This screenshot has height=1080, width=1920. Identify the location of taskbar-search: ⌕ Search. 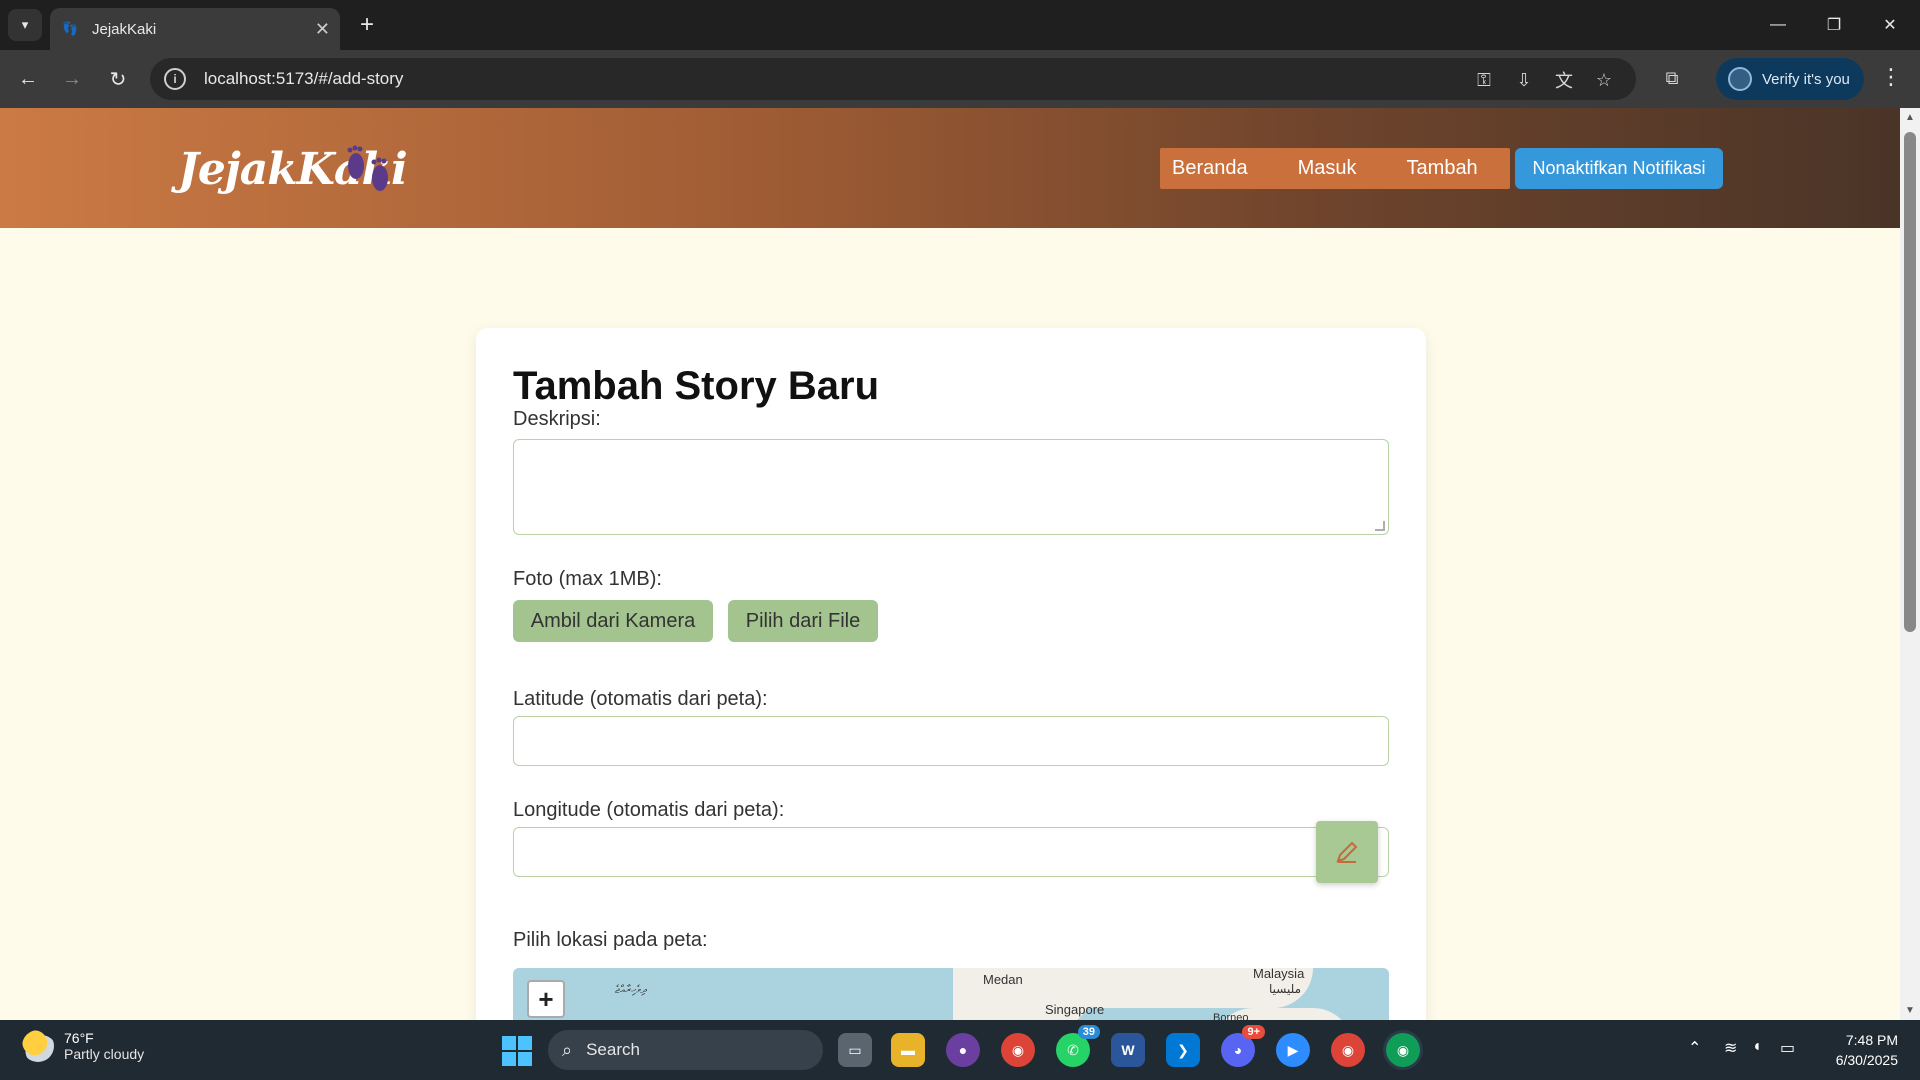
(685, 1050).